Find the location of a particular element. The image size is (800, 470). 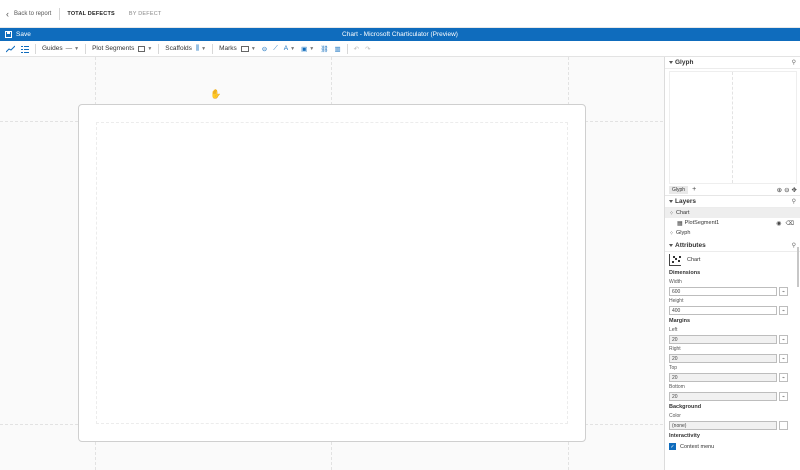

back-to-report-label: Back to report is located at coordinates (33, 13).